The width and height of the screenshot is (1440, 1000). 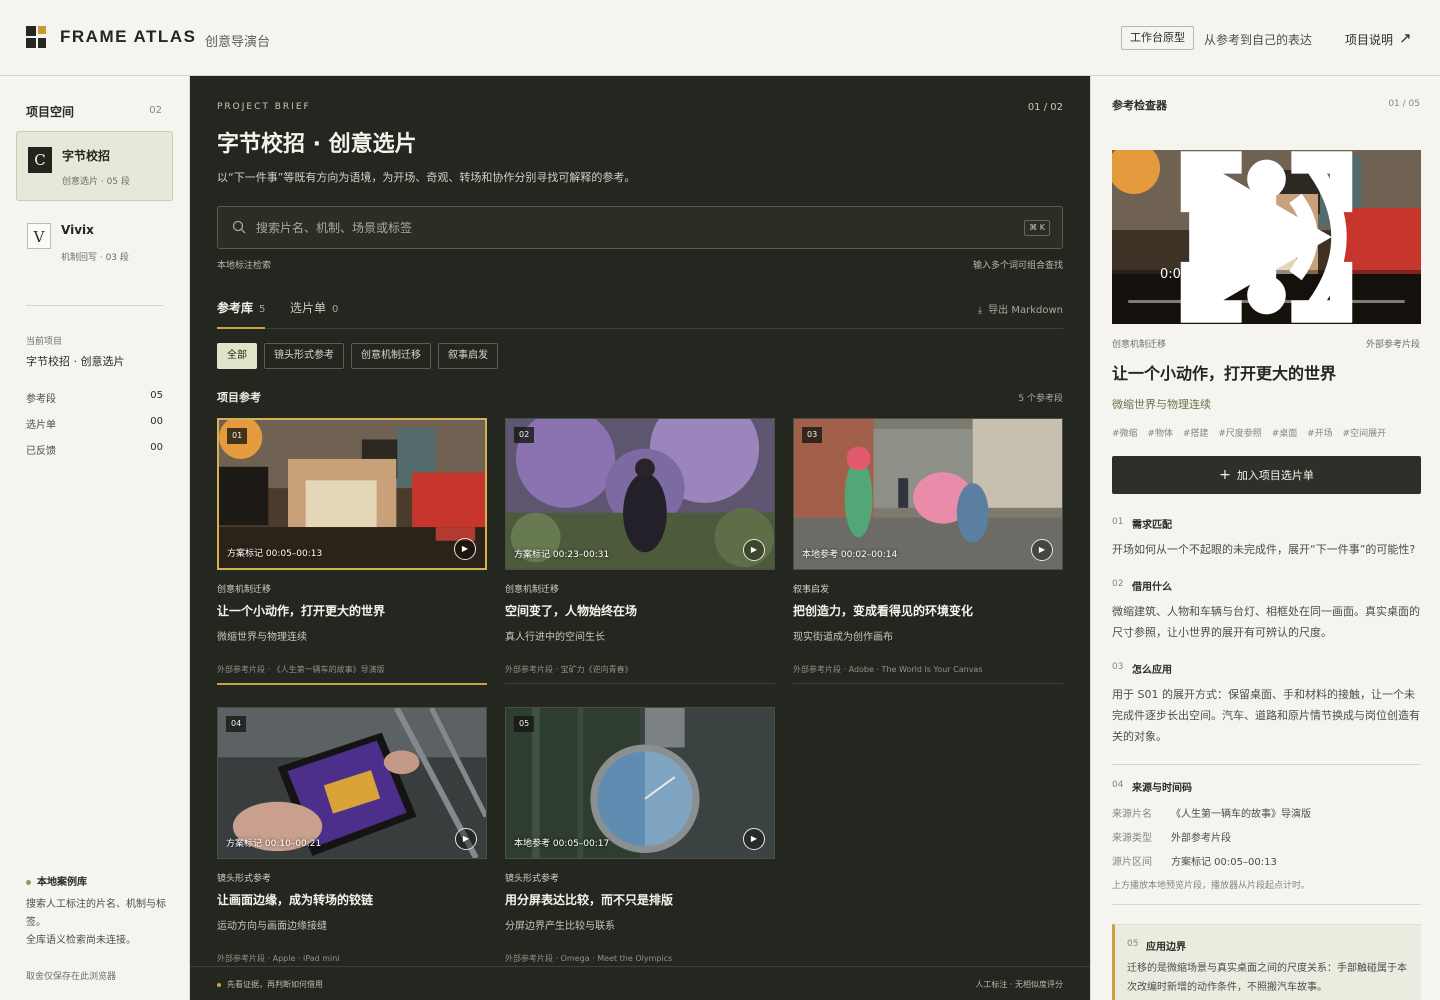 What do you see at coordinates (1266, 764) in the screenshot?
I see `inspector-divider` at bounding box center [1266, 764].